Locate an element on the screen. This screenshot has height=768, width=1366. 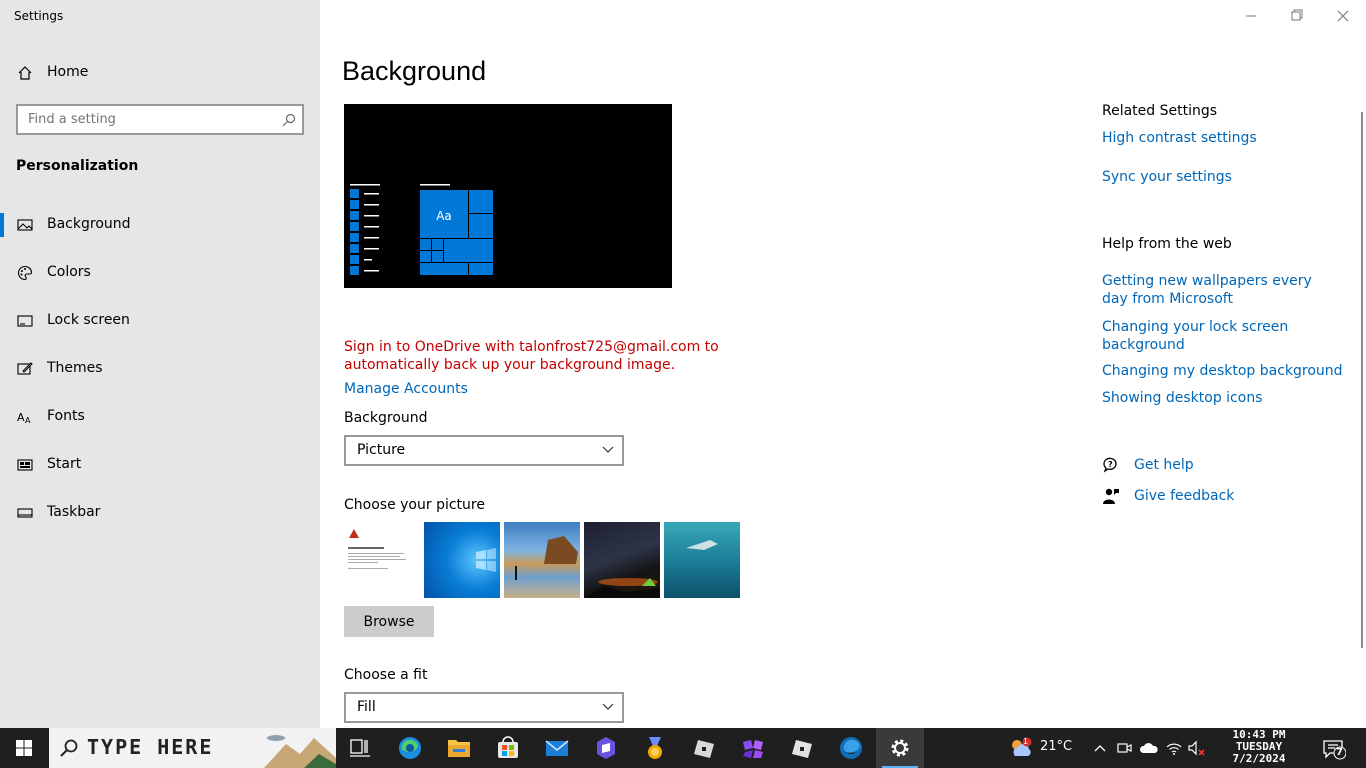
start-icon is located at coordinates (25, 465).